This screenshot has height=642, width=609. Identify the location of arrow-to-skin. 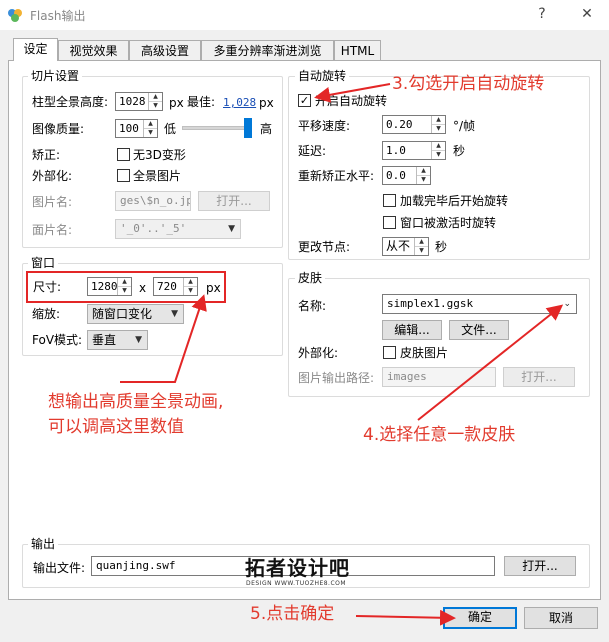
(490, 362).